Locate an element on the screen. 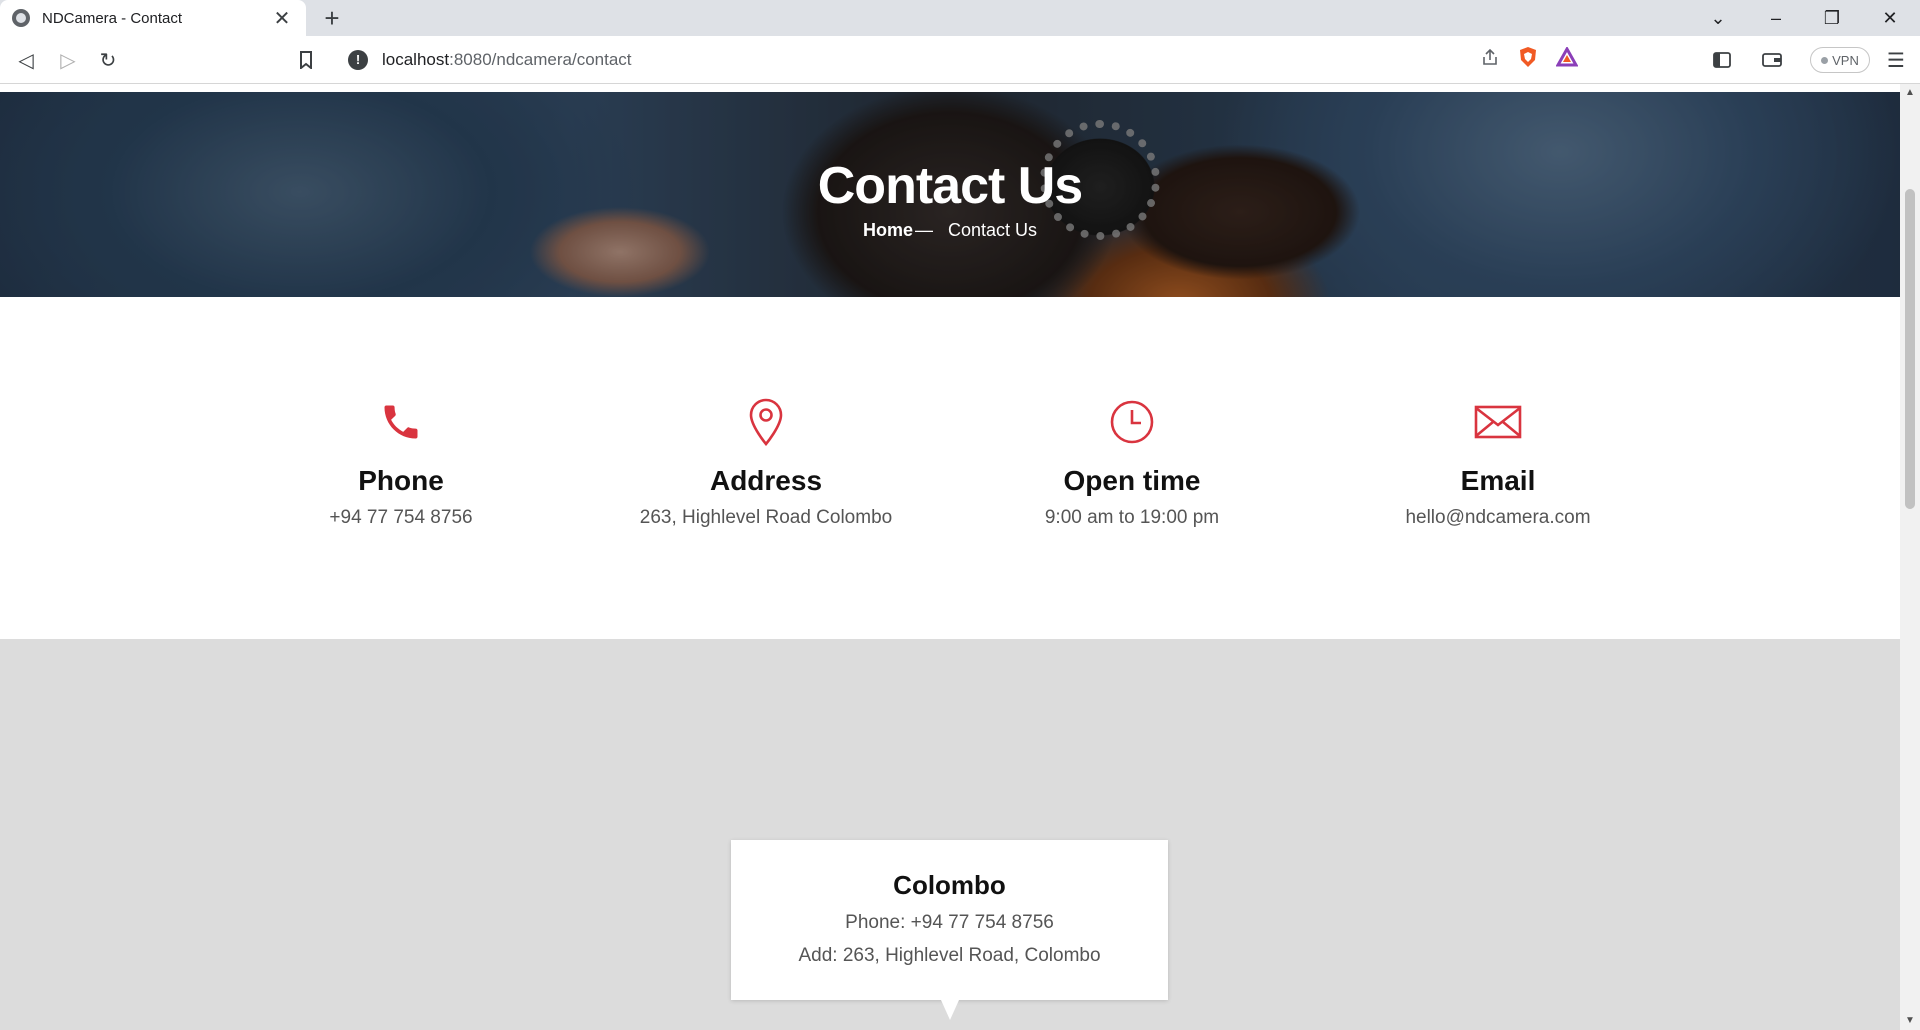  globe-icon is located at coordinates (21, 18).